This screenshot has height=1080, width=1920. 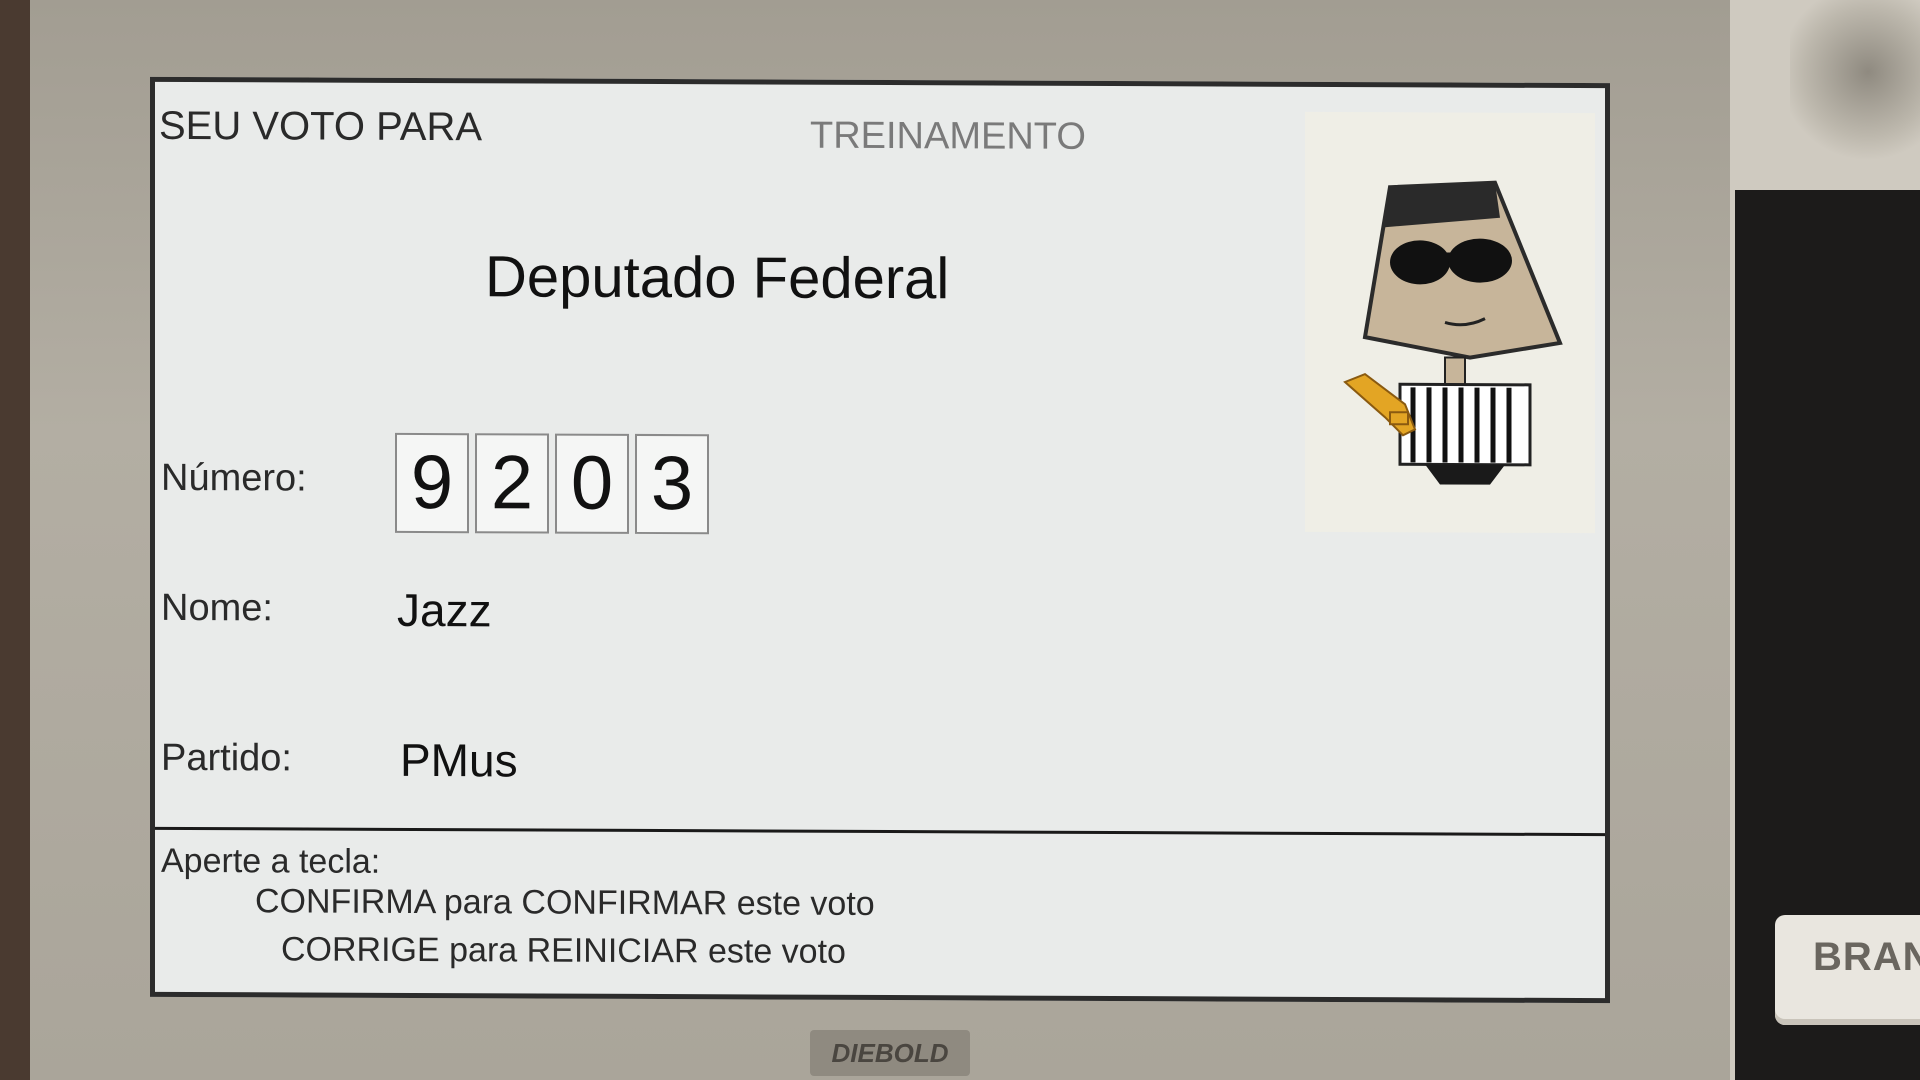 What do you see at coordinates (880, 831) in the screenshot?
I see `instruction-divider` at bounding box center [880, 831].